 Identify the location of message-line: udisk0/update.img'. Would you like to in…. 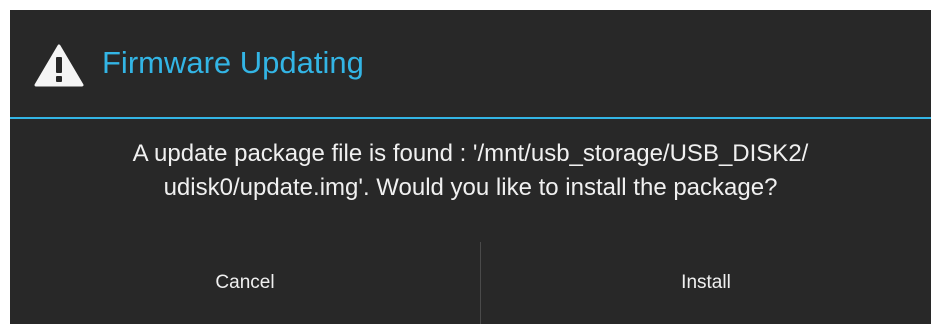
(470, 187).